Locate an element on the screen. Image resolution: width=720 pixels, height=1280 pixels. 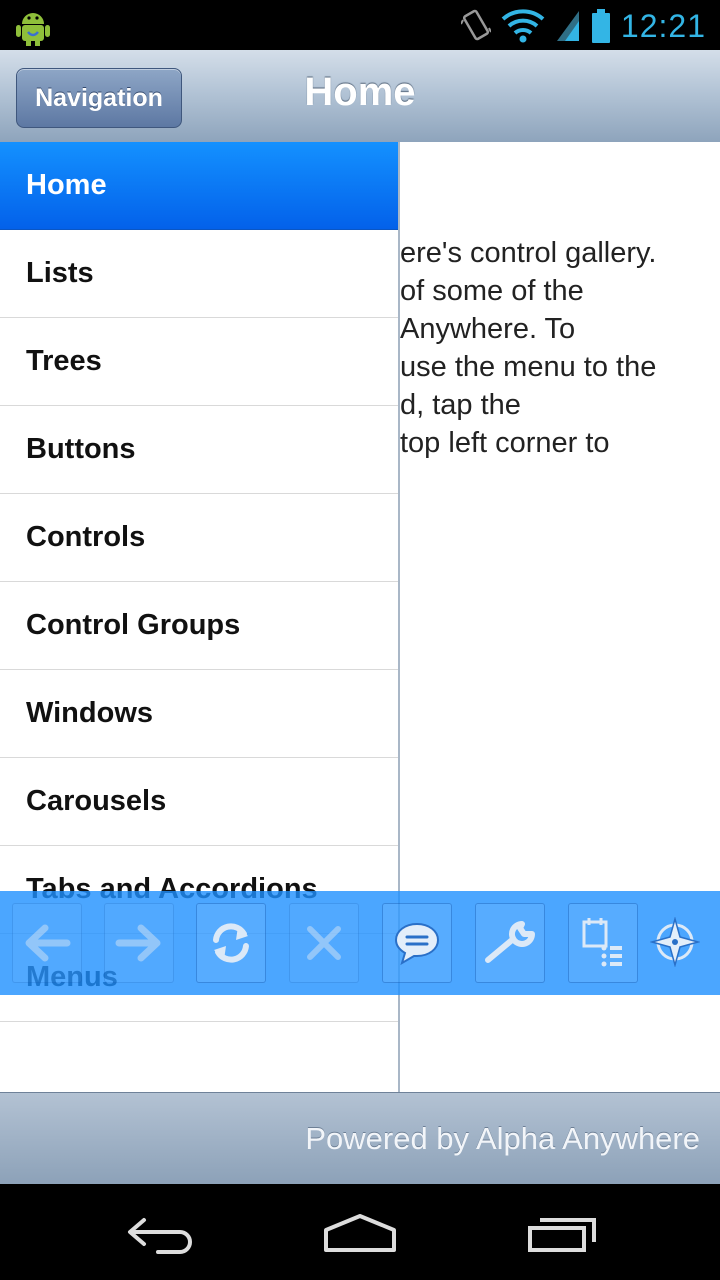
back-icon is located at coordinates (158, 1232).